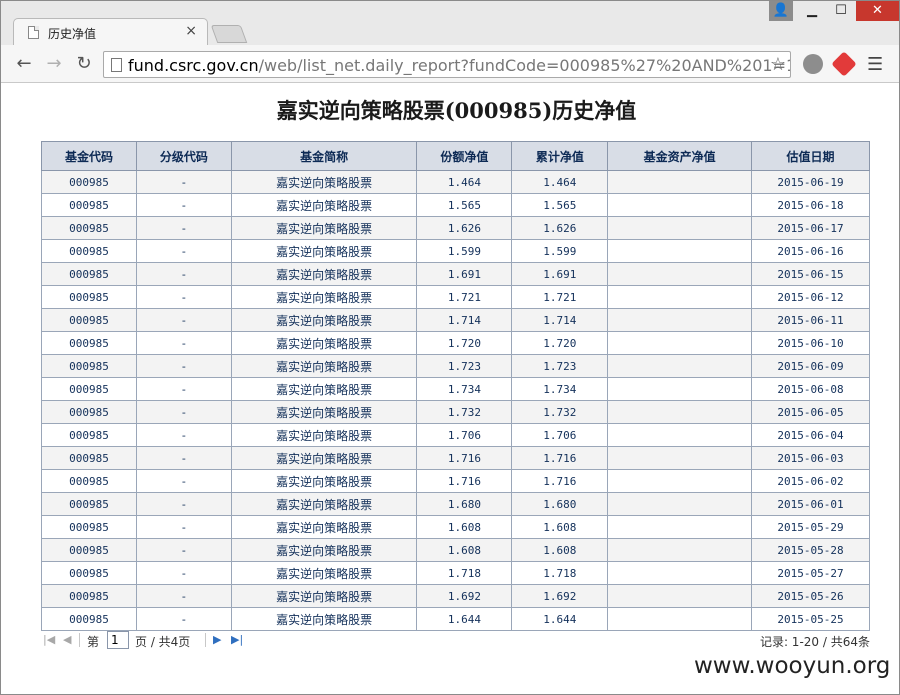  I want to click on table-row: 000985- 嘉实逆向策略股票 1.723 1.723 2015-06-09, so click(455, 366).